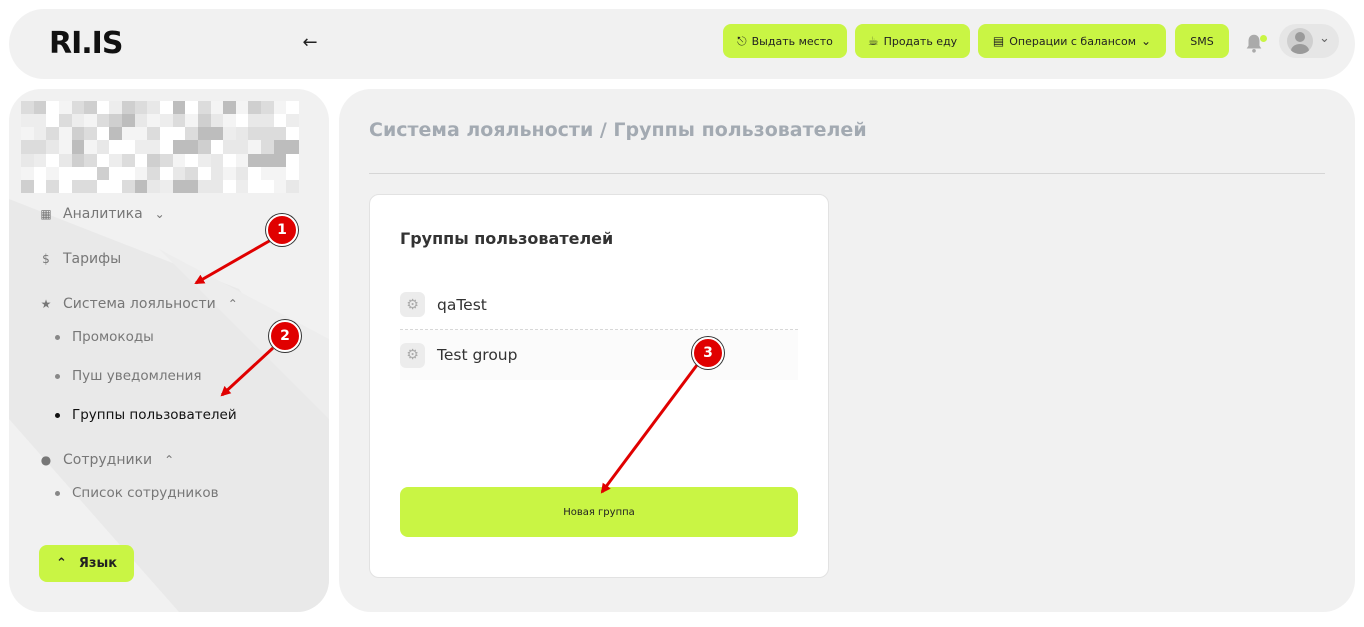 This screenshot has width=1364, height=627. I want to click on give-place-button: ⎋ Выдать место, so click(785, 41).